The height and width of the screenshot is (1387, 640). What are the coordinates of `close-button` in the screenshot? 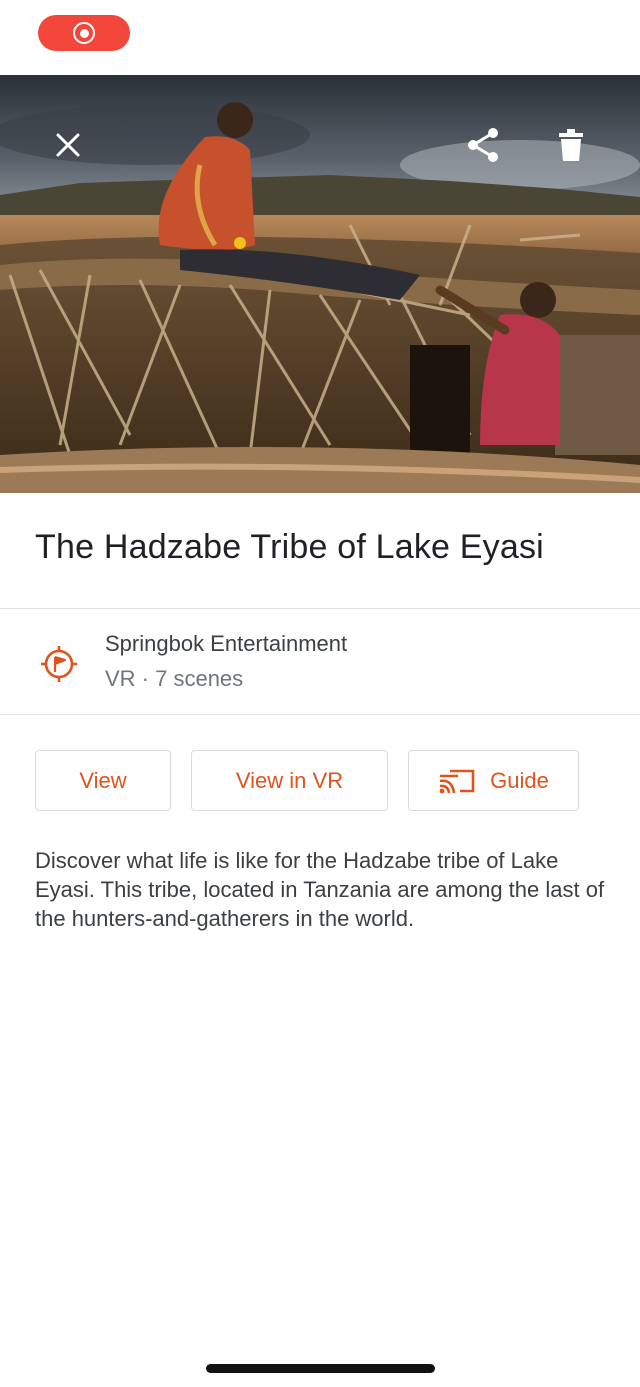 It's located at (68, 145).